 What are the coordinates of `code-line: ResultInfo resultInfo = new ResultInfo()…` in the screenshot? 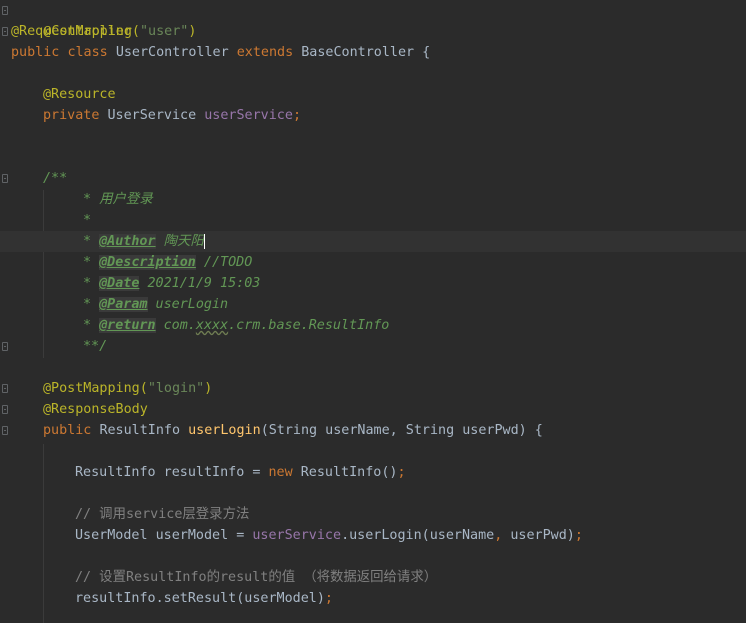 It's located at (240, 472).